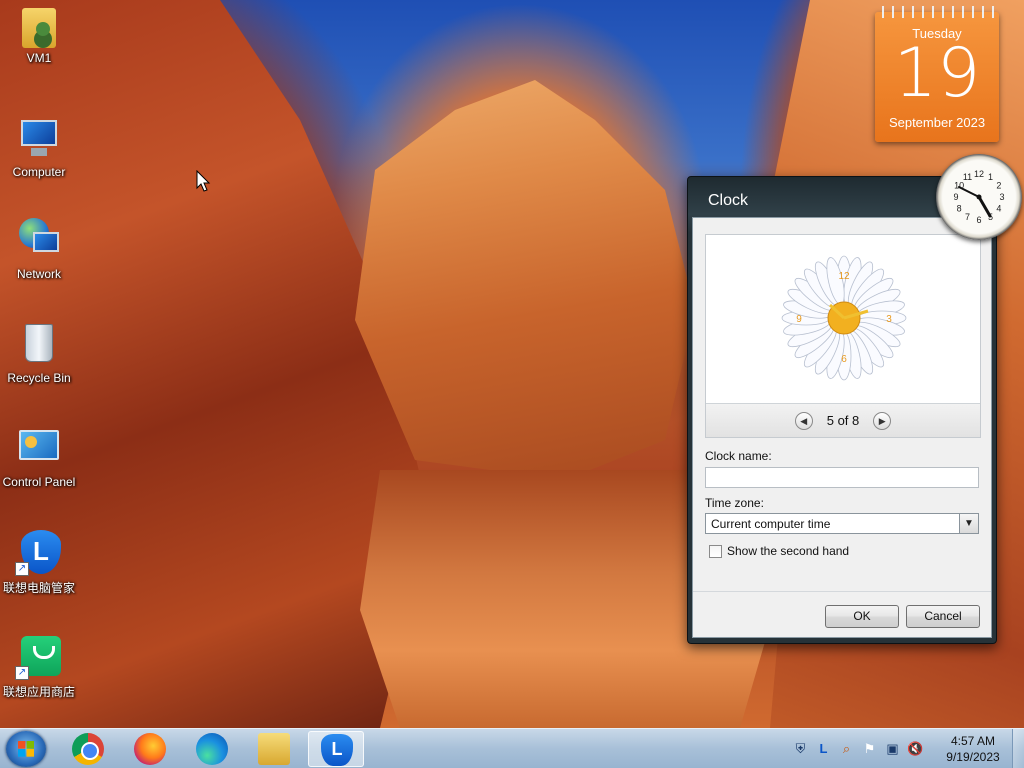  What do you see at coordinates (858, 748) in the screenshot?
I see `system-tray: ⛨ L ⌕ ⚑ ▣ 🔇` at bounding box center [858, 748].